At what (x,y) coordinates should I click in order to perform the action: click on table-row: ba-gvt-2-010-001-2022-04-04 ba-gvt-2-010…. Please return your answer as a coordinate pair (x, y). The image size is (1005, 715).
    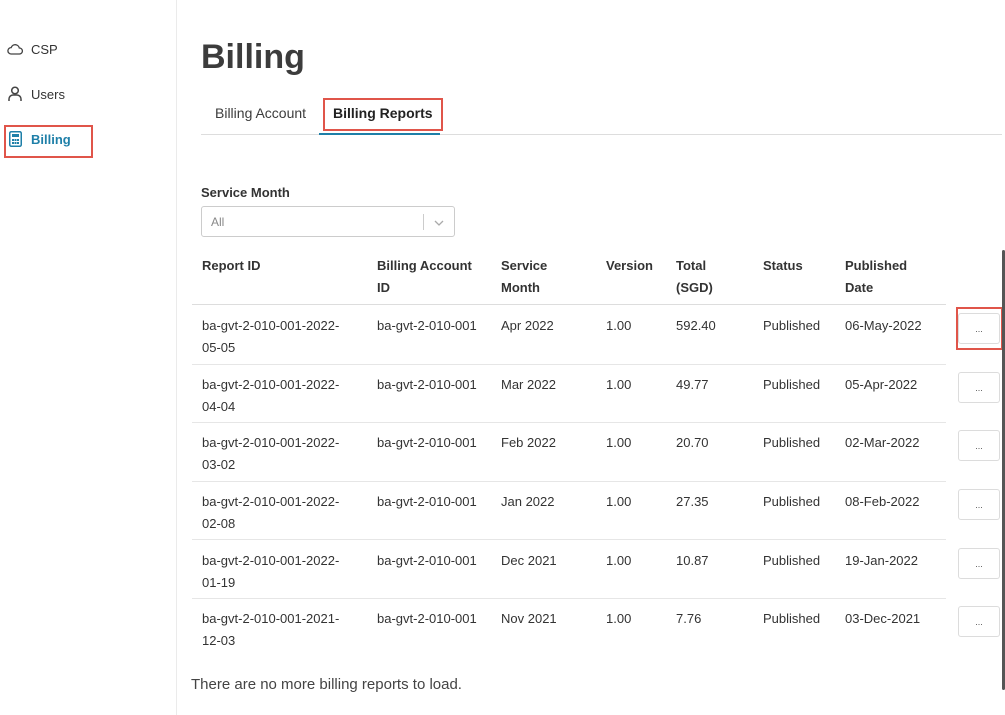
    Looking at the image, I should click on (569, 395).